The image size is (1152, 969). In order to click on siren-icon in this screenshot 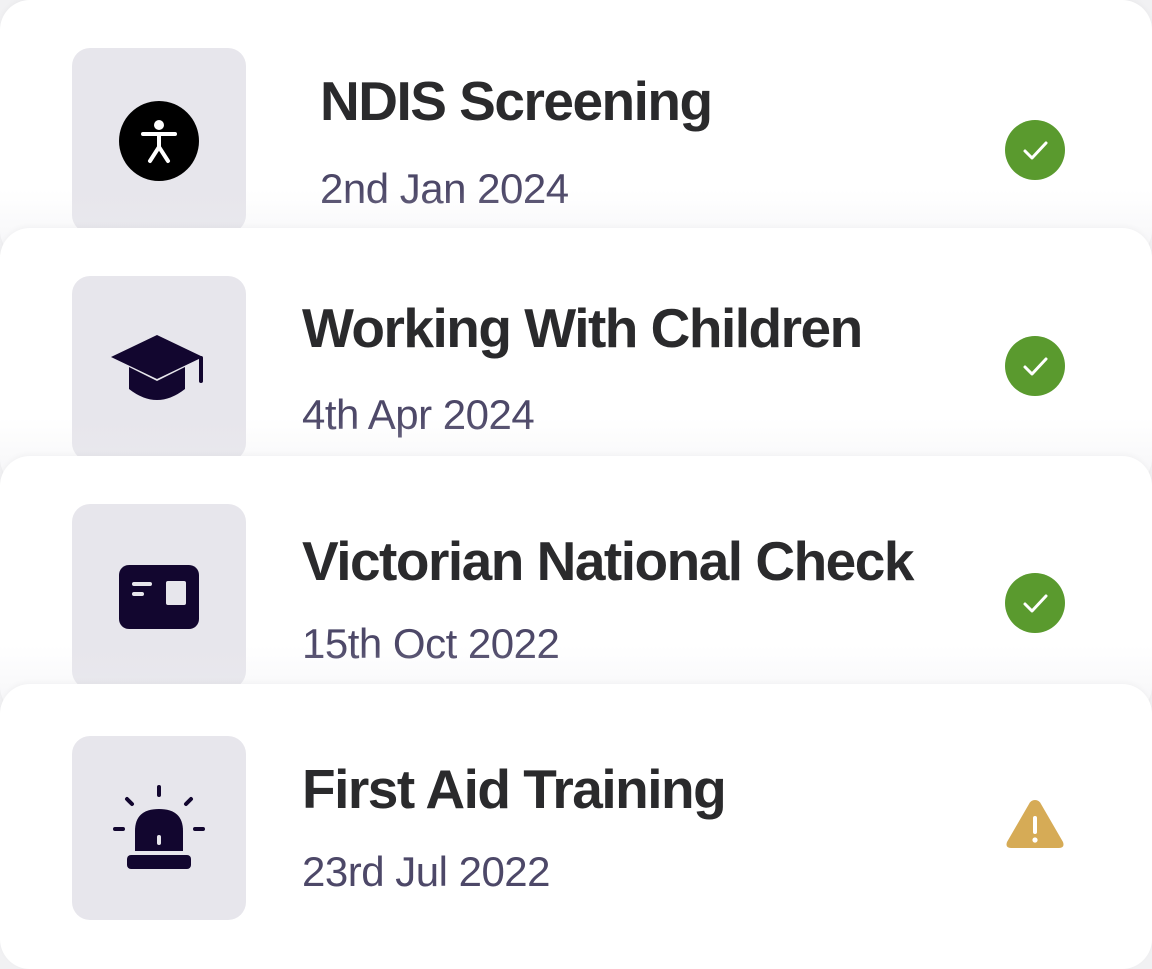, I will do `click(159, 827)`.